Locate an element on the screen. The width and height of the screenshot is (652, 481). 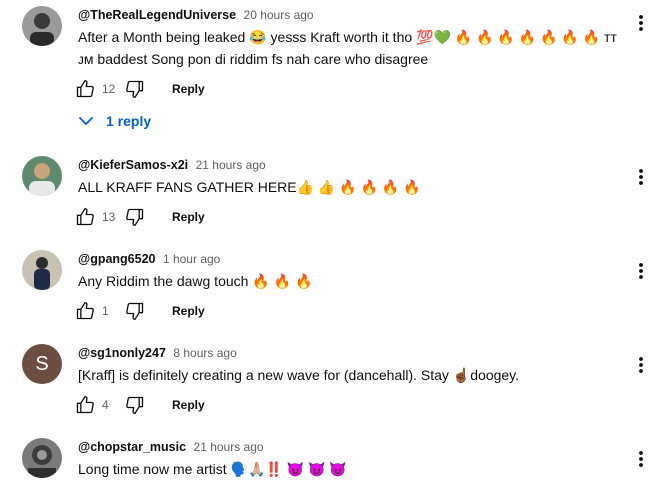
comment-actions: 1 Reply is located at coordinates (139, 311).